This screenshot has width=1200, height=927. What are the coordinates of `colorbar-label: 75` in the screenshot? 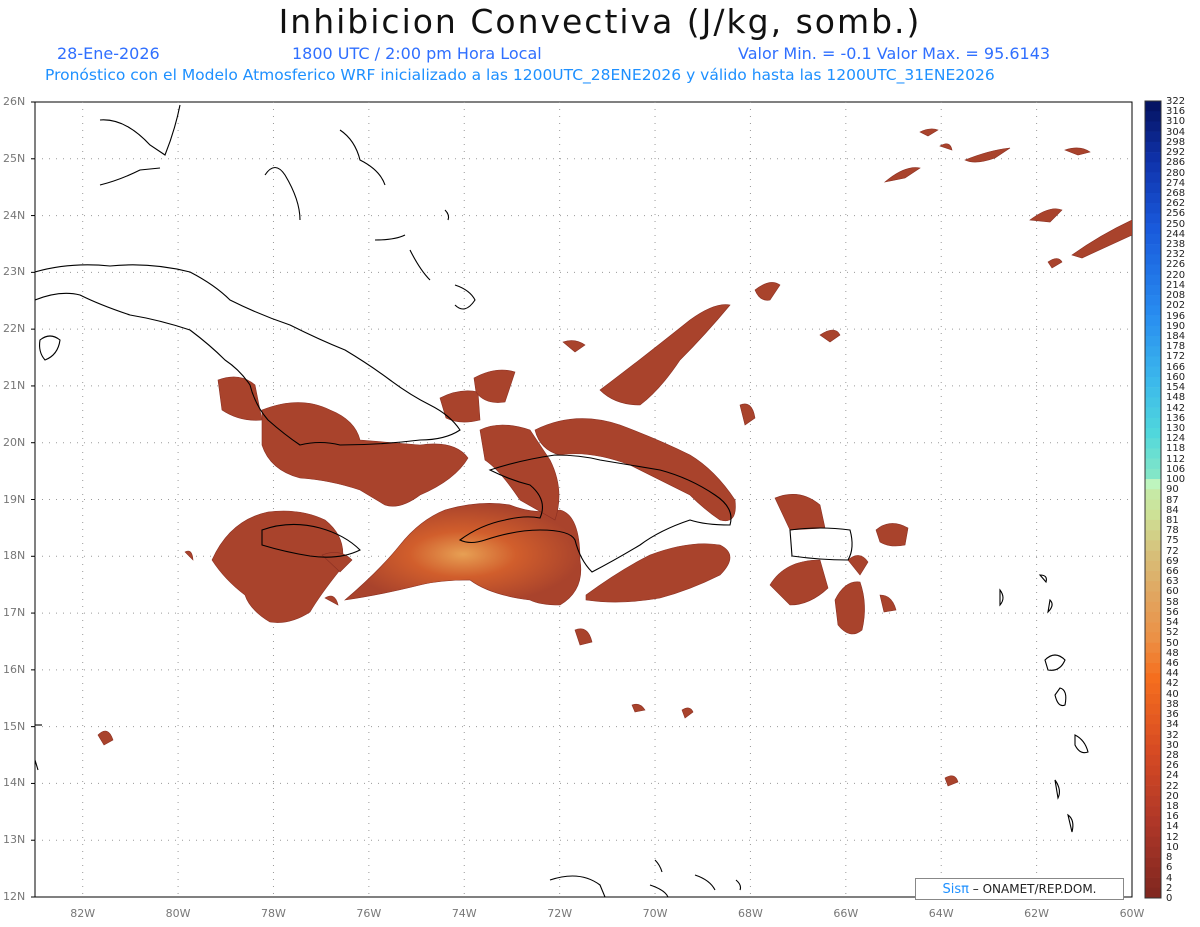 It's located at (1172, 541).